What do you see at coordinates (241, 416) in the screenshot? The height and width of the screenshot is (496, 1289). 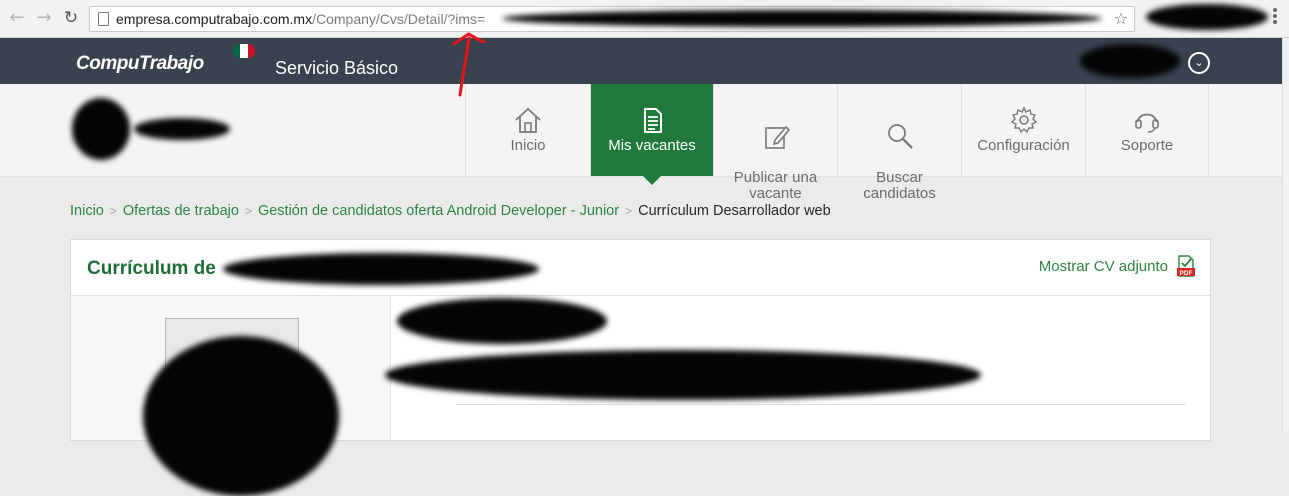 I see `redacted-candidate-photo` at bounding box center [241, 416].